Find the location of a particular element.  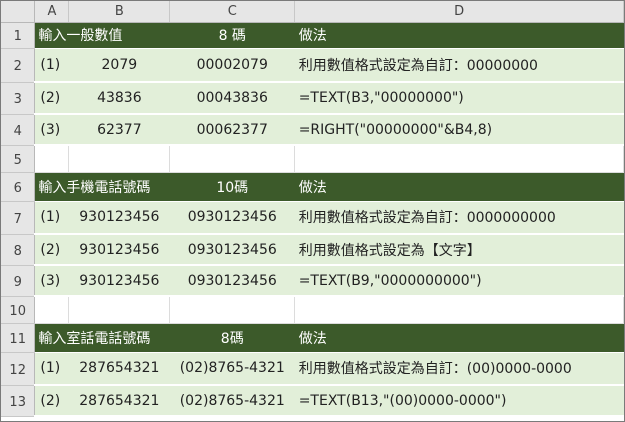

row-header: 11 is located at coordinates (18, 338).